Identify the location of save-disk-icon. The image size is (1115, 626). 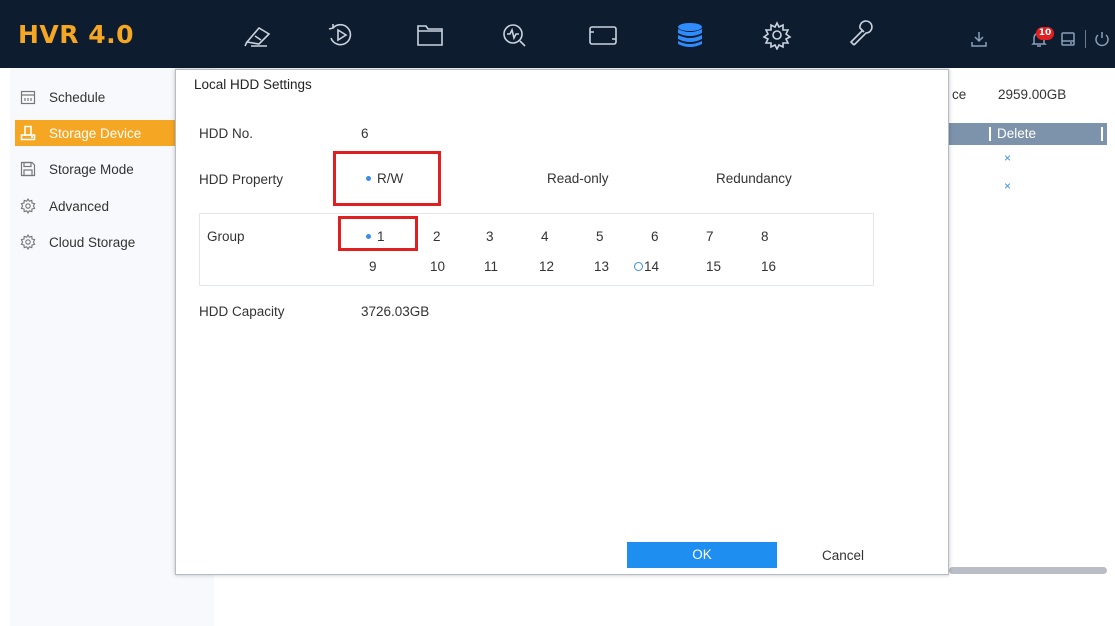
(28, 169).